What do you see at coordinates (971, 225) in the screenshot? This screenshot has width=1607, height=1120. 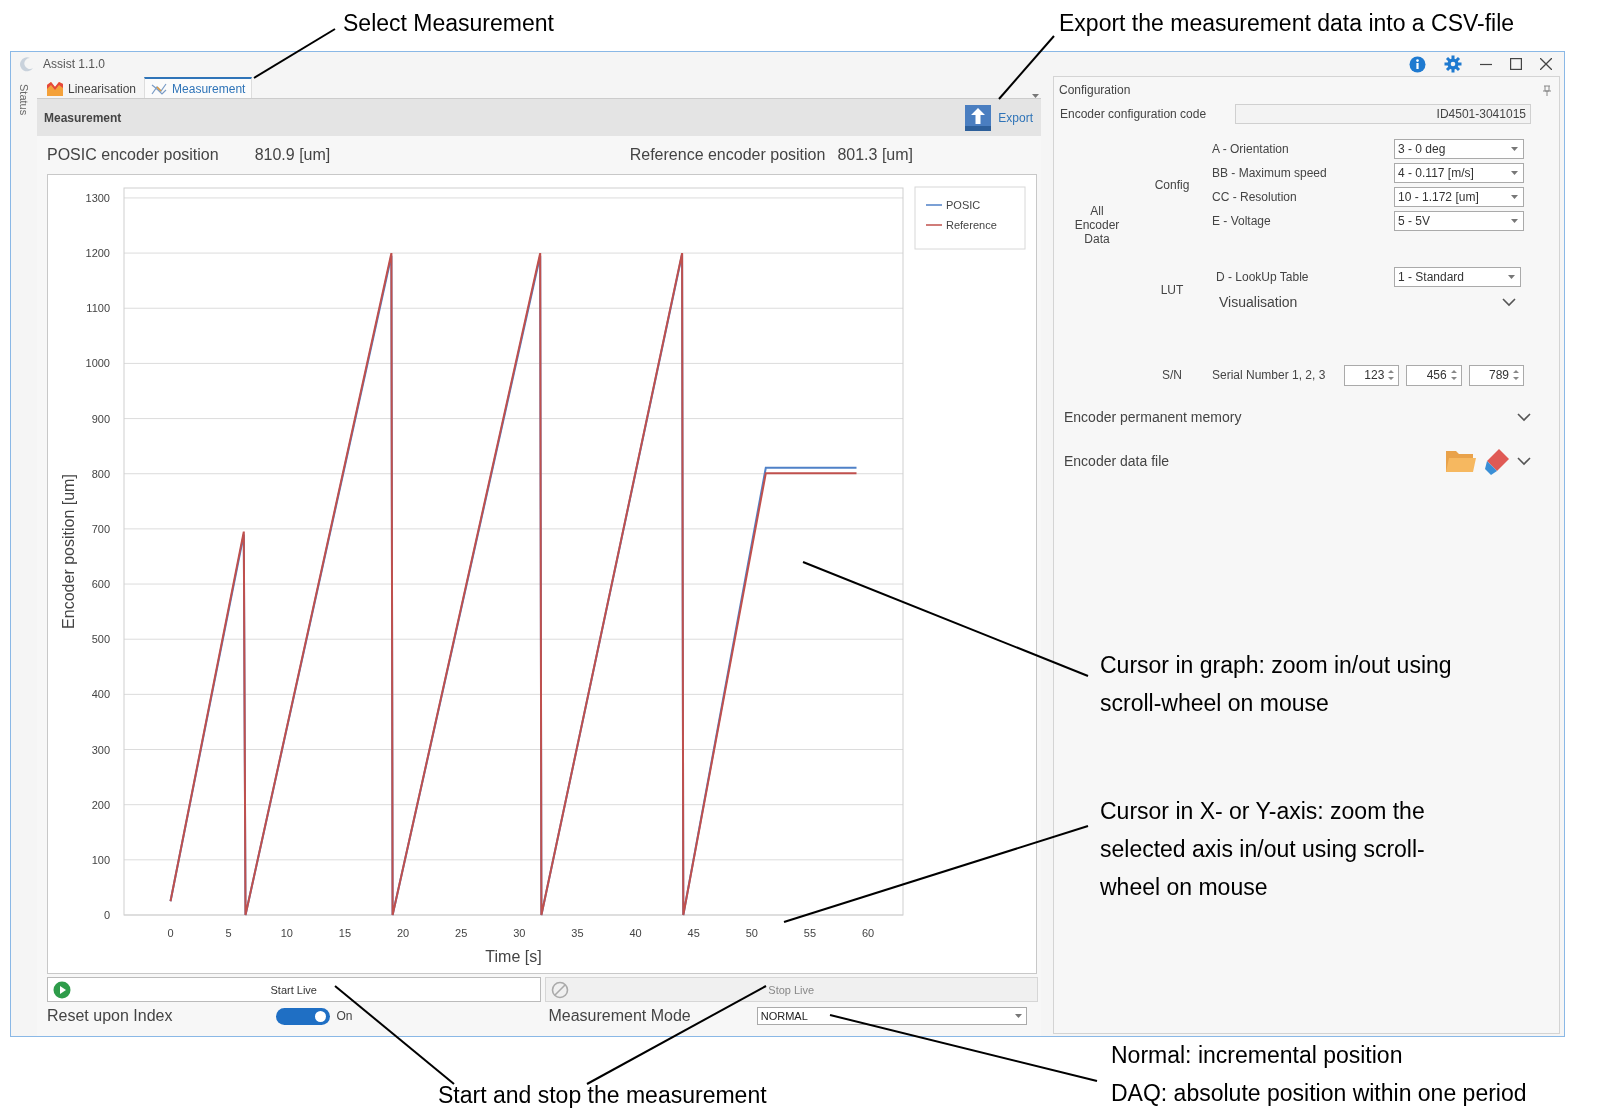 I see `legend-label: Reference` at bounding box center [971, 225].